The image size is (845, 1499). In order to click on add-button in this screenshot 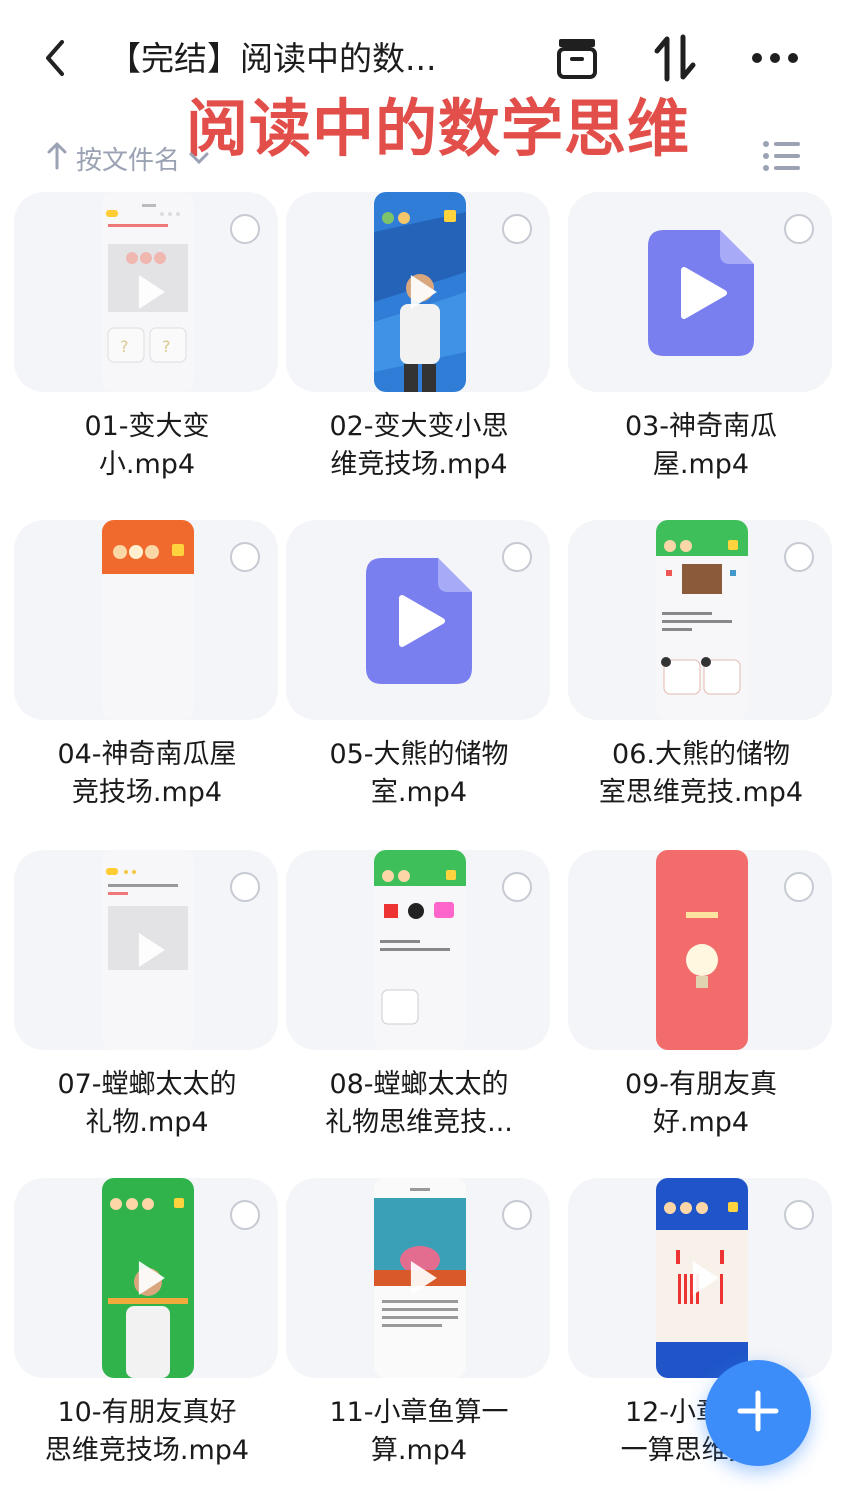, I will do `click(758, 1413)`.